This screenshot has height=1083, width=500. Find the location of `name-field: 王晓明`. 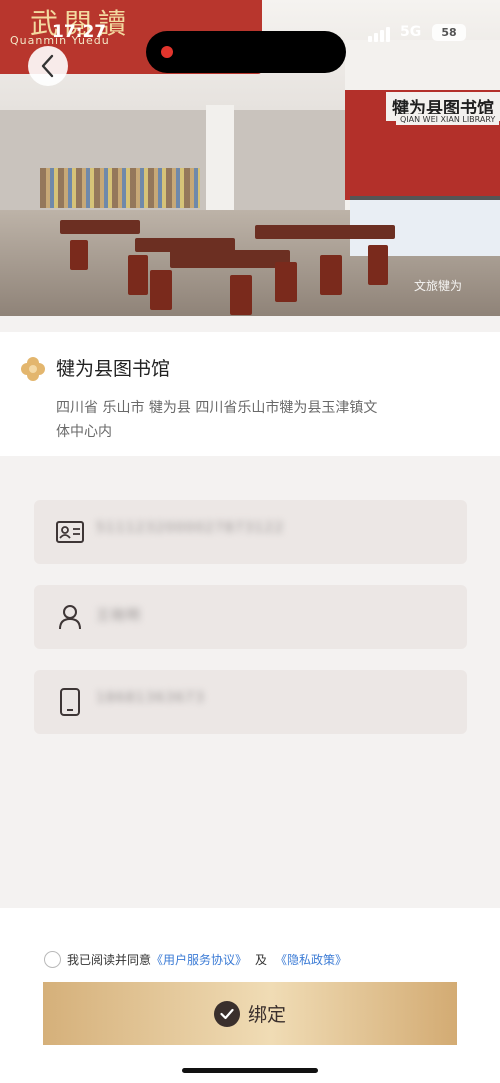

name-field: 王晓明 is located at coordinates (250, 617).